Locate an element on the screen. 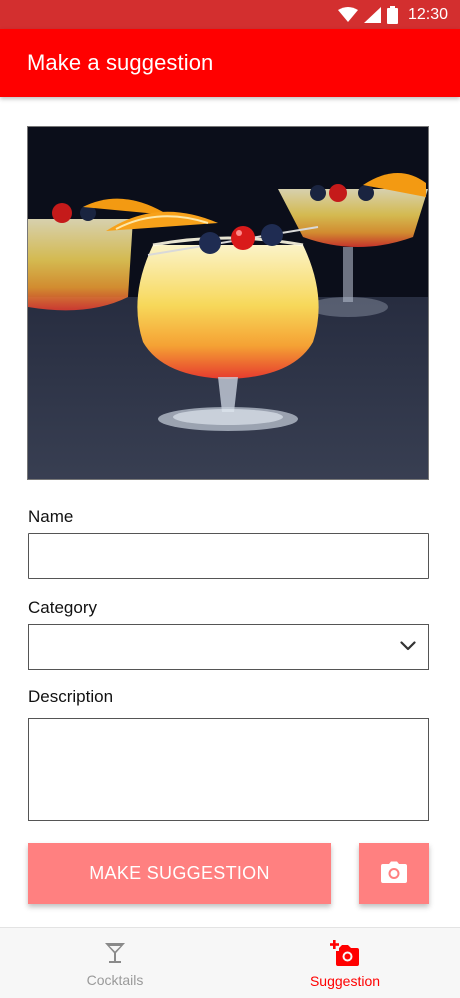 This screenshot has height=998, width=460. name-label: Name is located at coordinates (51, 516).